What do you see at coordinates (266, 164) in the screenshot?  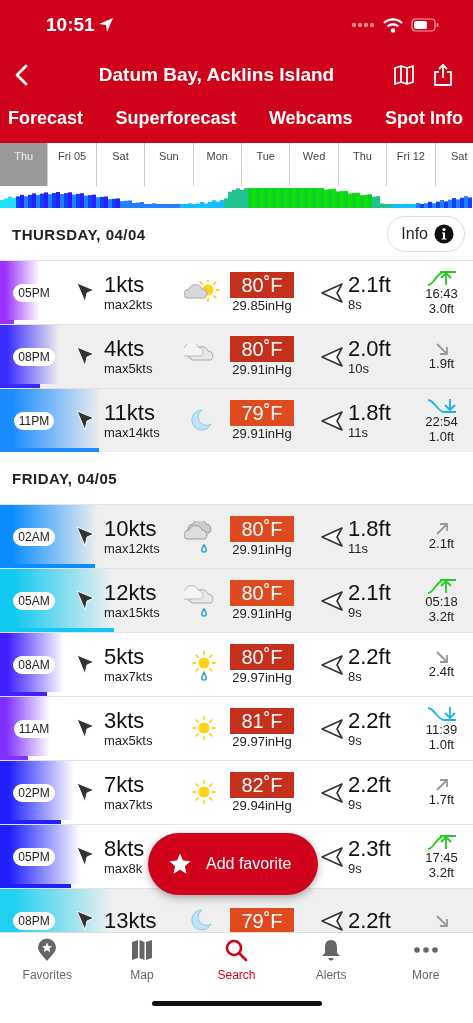 I see `day-tab: Tue` at bounding box center [266, 164].